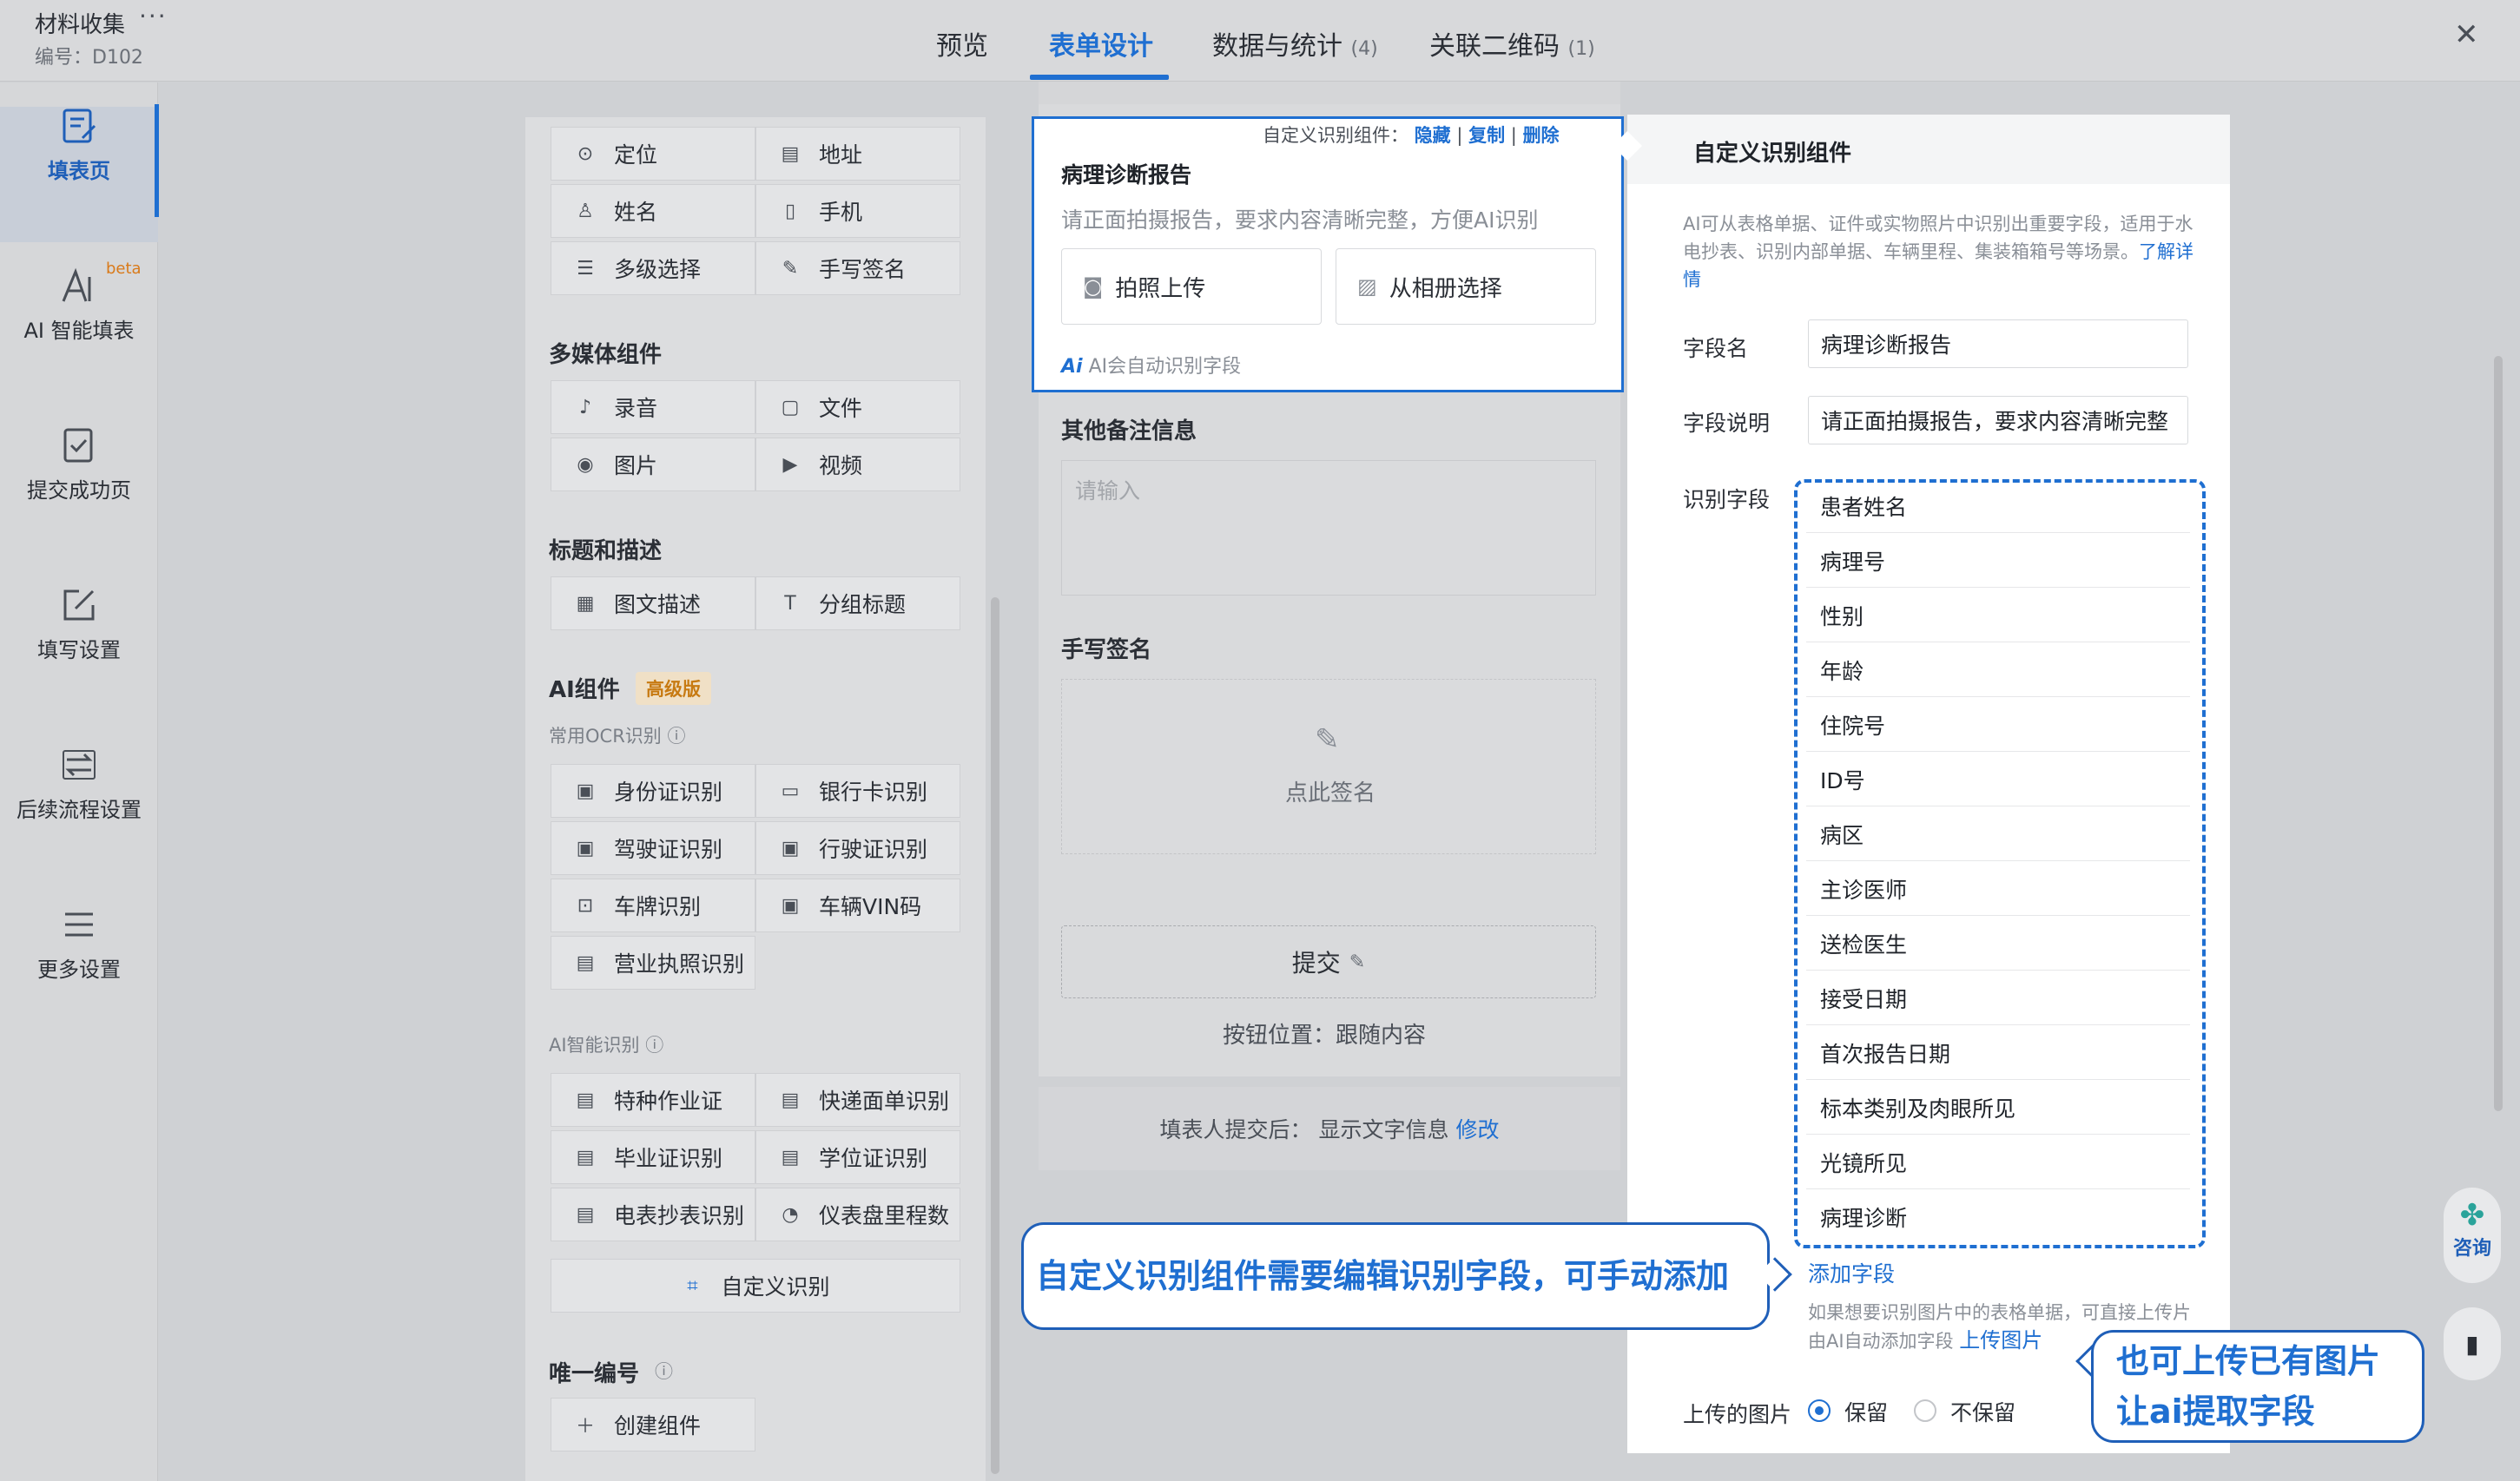  What do you see at coordinates (2000, 1340) in the screenshot?
I see `upload-image-link: 上传图片` at bounding box center [2000, 1340].